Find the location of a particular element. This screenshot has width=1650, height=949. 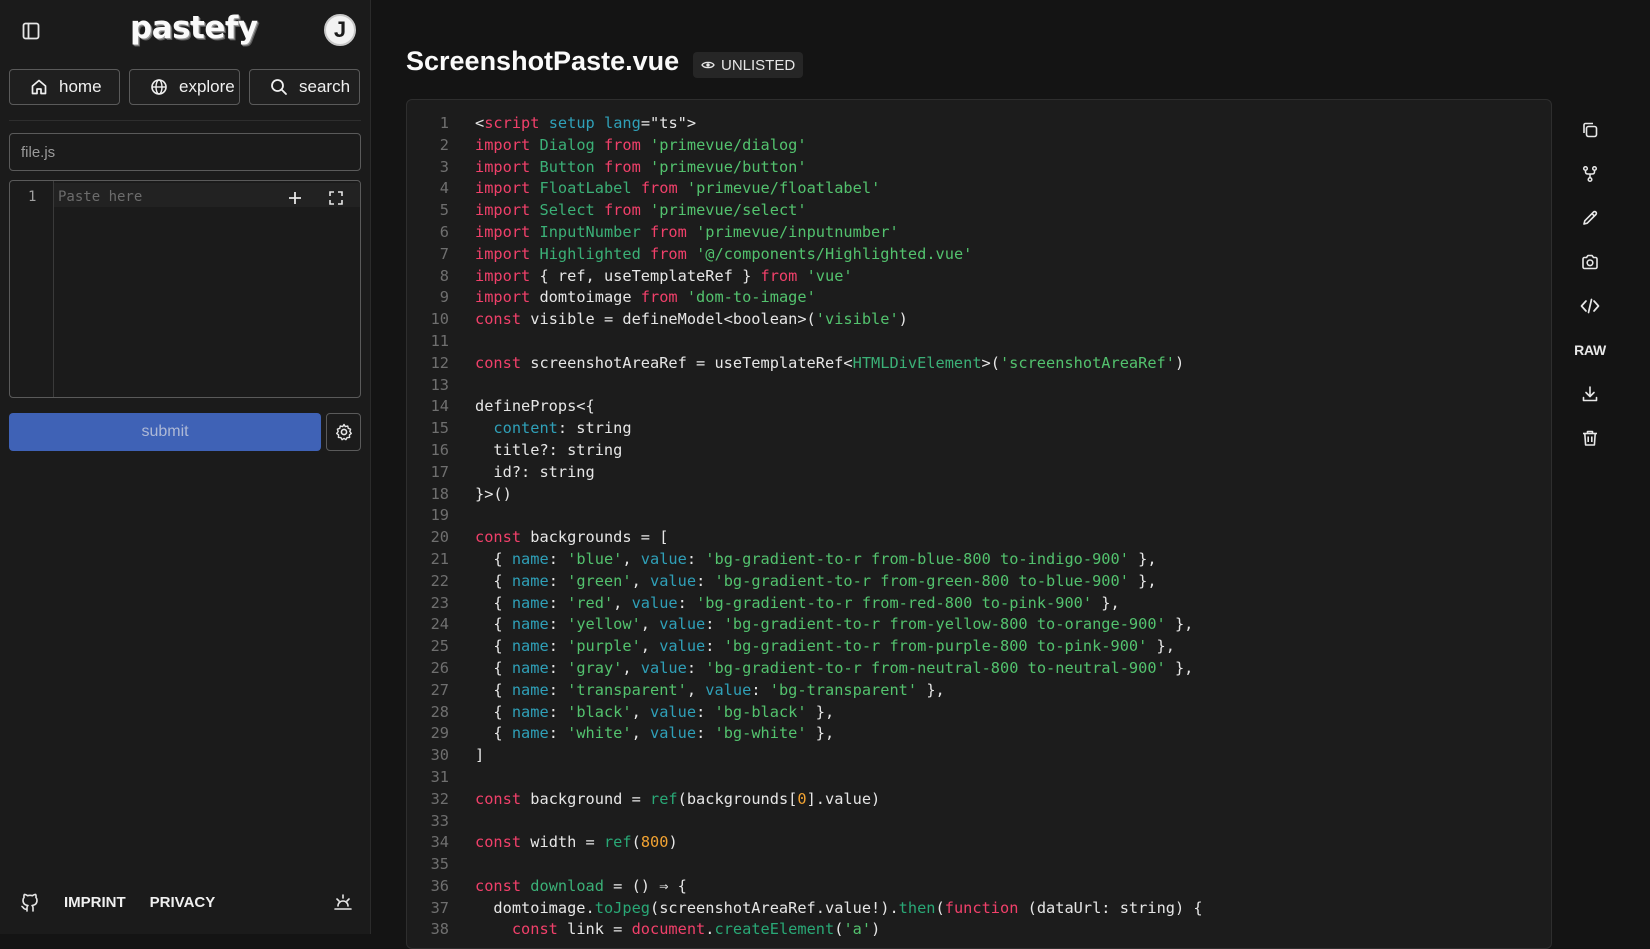

paste-editor: 1 Paste here is located at coordinates (185, 289).